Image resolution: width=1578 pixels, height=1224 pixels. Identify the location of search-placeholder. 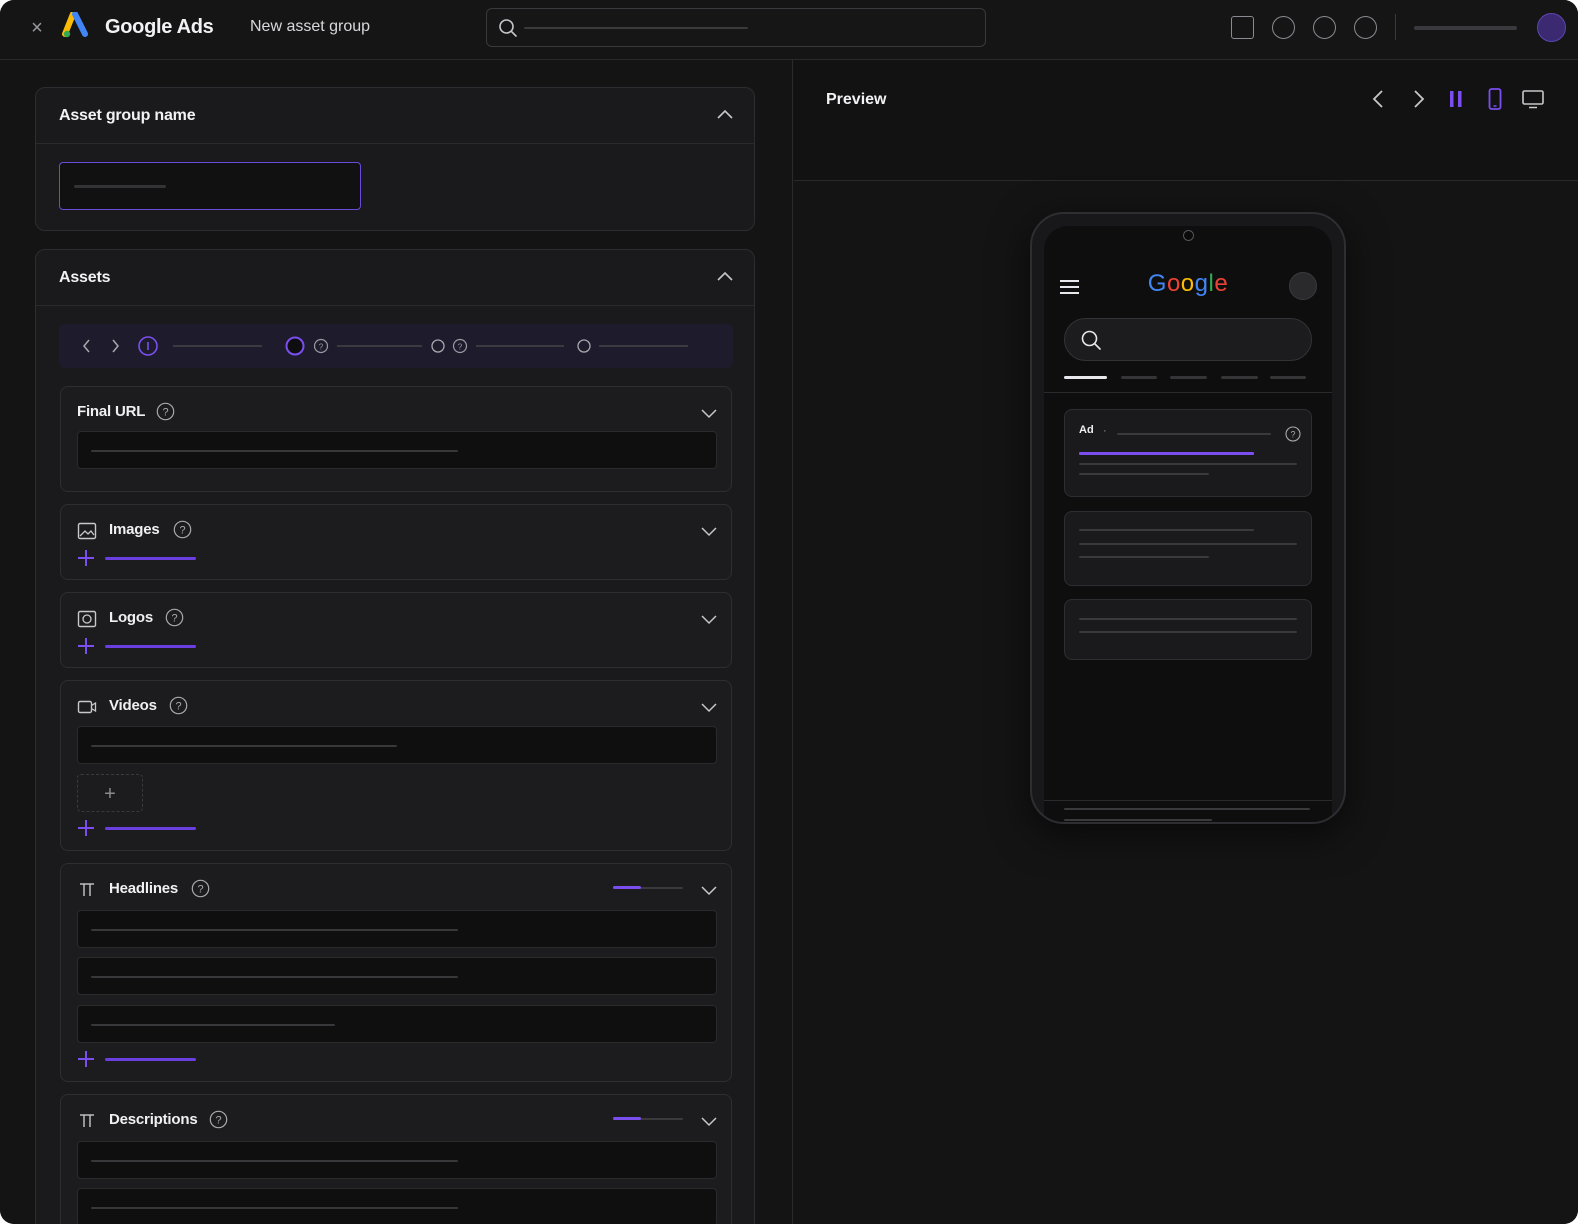
(636, 28).